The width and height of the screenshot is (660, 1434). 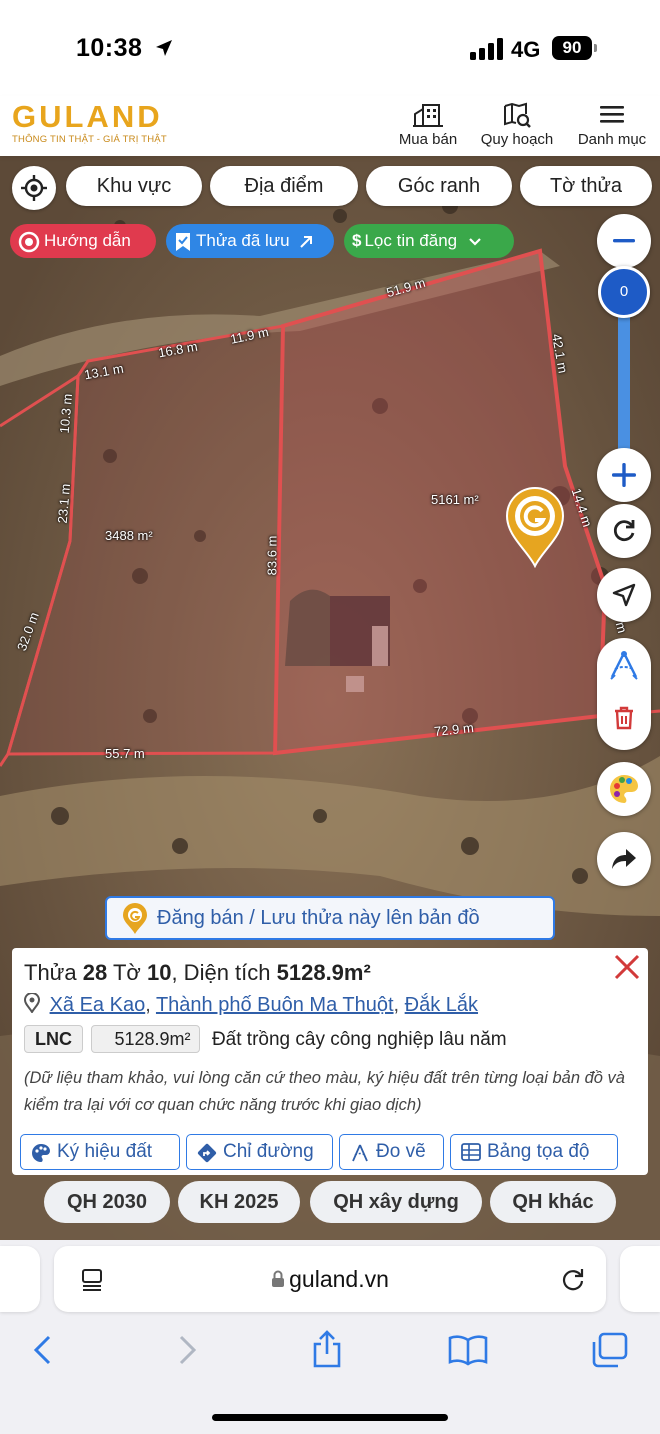 What do you see at coordinates (640, 1279) in the screenshot?
I see `next-tab-edge` at bounding box center [640, 1279].